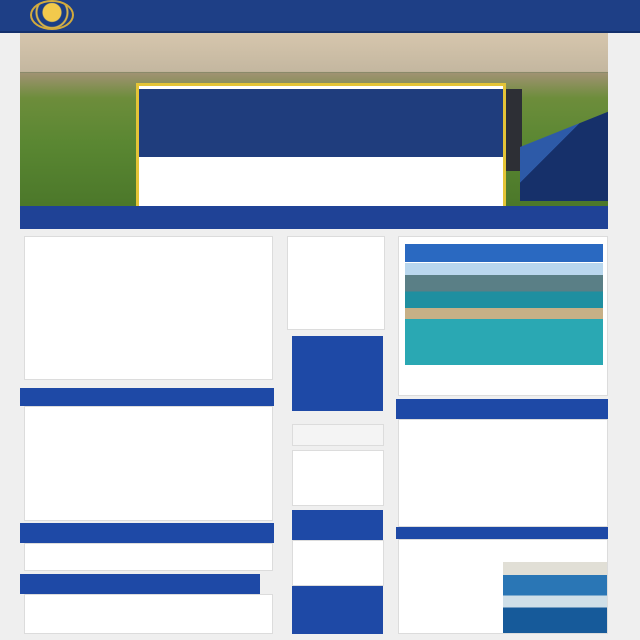 The height and width of the screenshot is (640, 640). I want to click on seal-logo, so click(52, 15).